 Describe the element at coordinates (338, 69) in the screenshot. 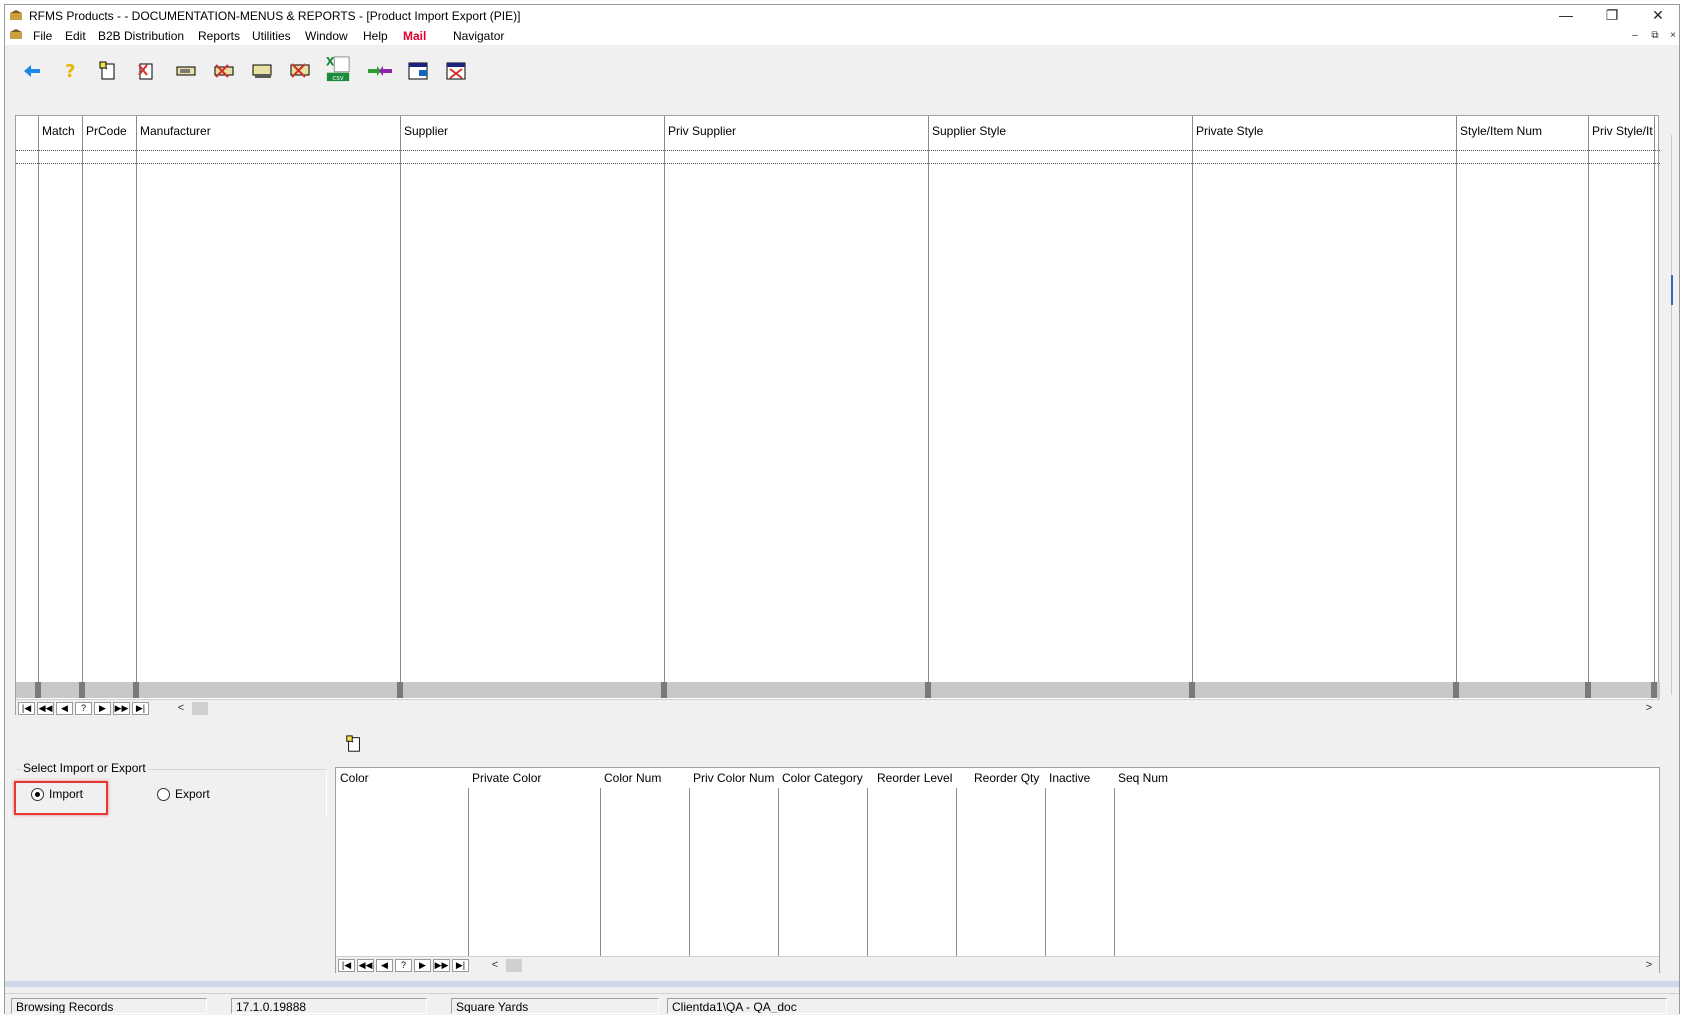

I see `excel-csv-icon: X CSV` at that location.